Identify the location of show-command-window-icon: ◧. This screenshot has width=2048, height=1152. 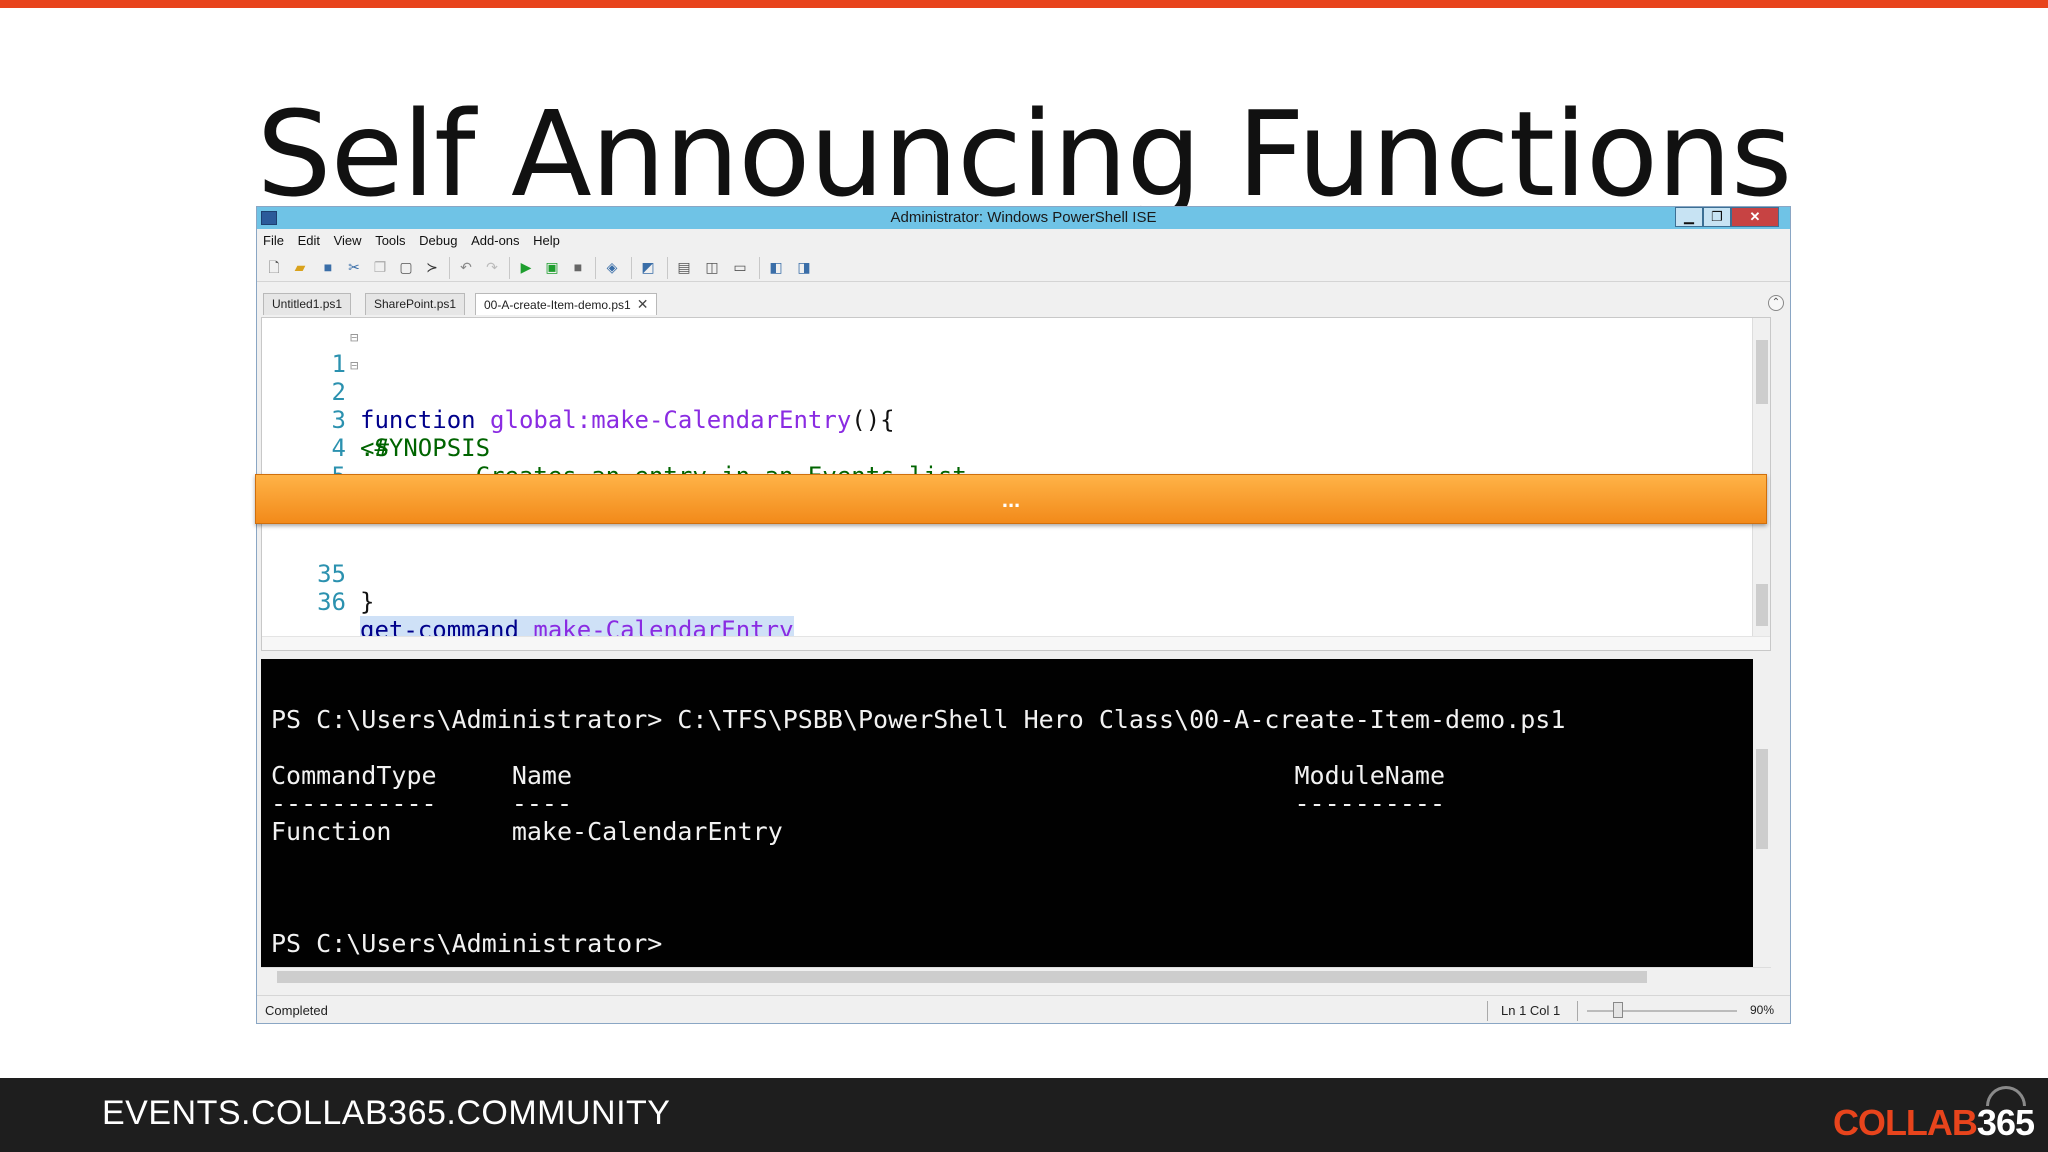
(776, 267).